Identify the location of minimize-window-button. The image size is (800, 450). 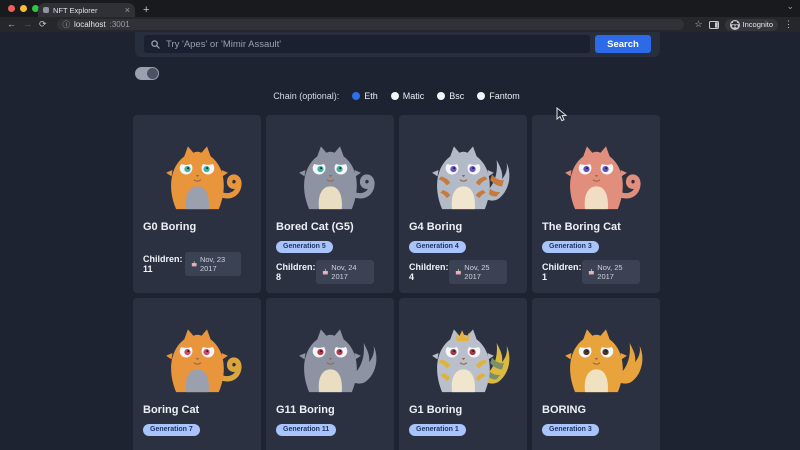
(23, 8).